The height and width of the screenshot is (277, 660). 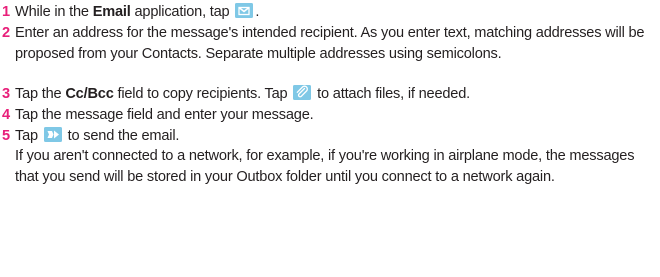 I want to click on step-number: 2, so click(x=6, y=33).